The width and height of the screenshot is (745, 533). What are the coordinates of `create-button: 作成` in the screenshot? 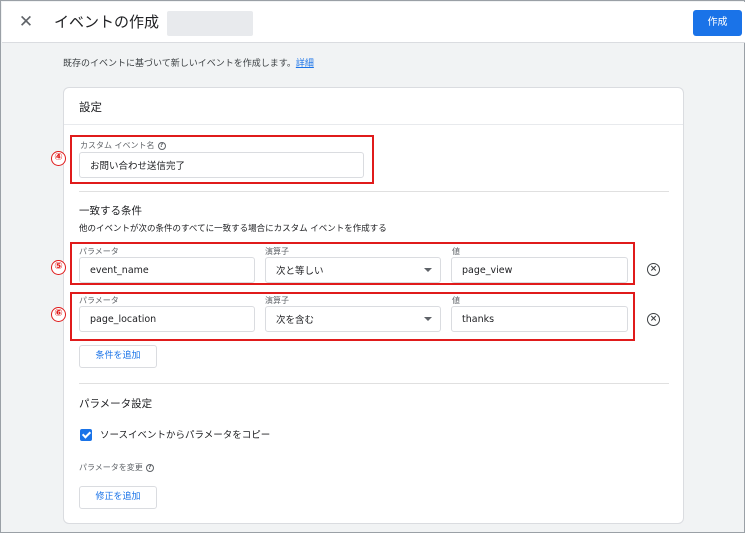 It's located at (717, 23).